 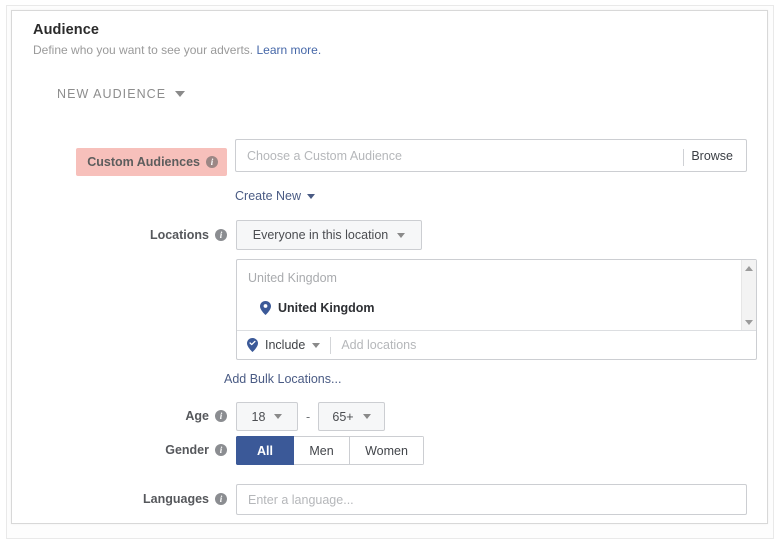 What do you see at coordinates (320, 235) in the screenshot?
I see `location-scope-value: Everyone in this location` at bounding box center [320, 235].